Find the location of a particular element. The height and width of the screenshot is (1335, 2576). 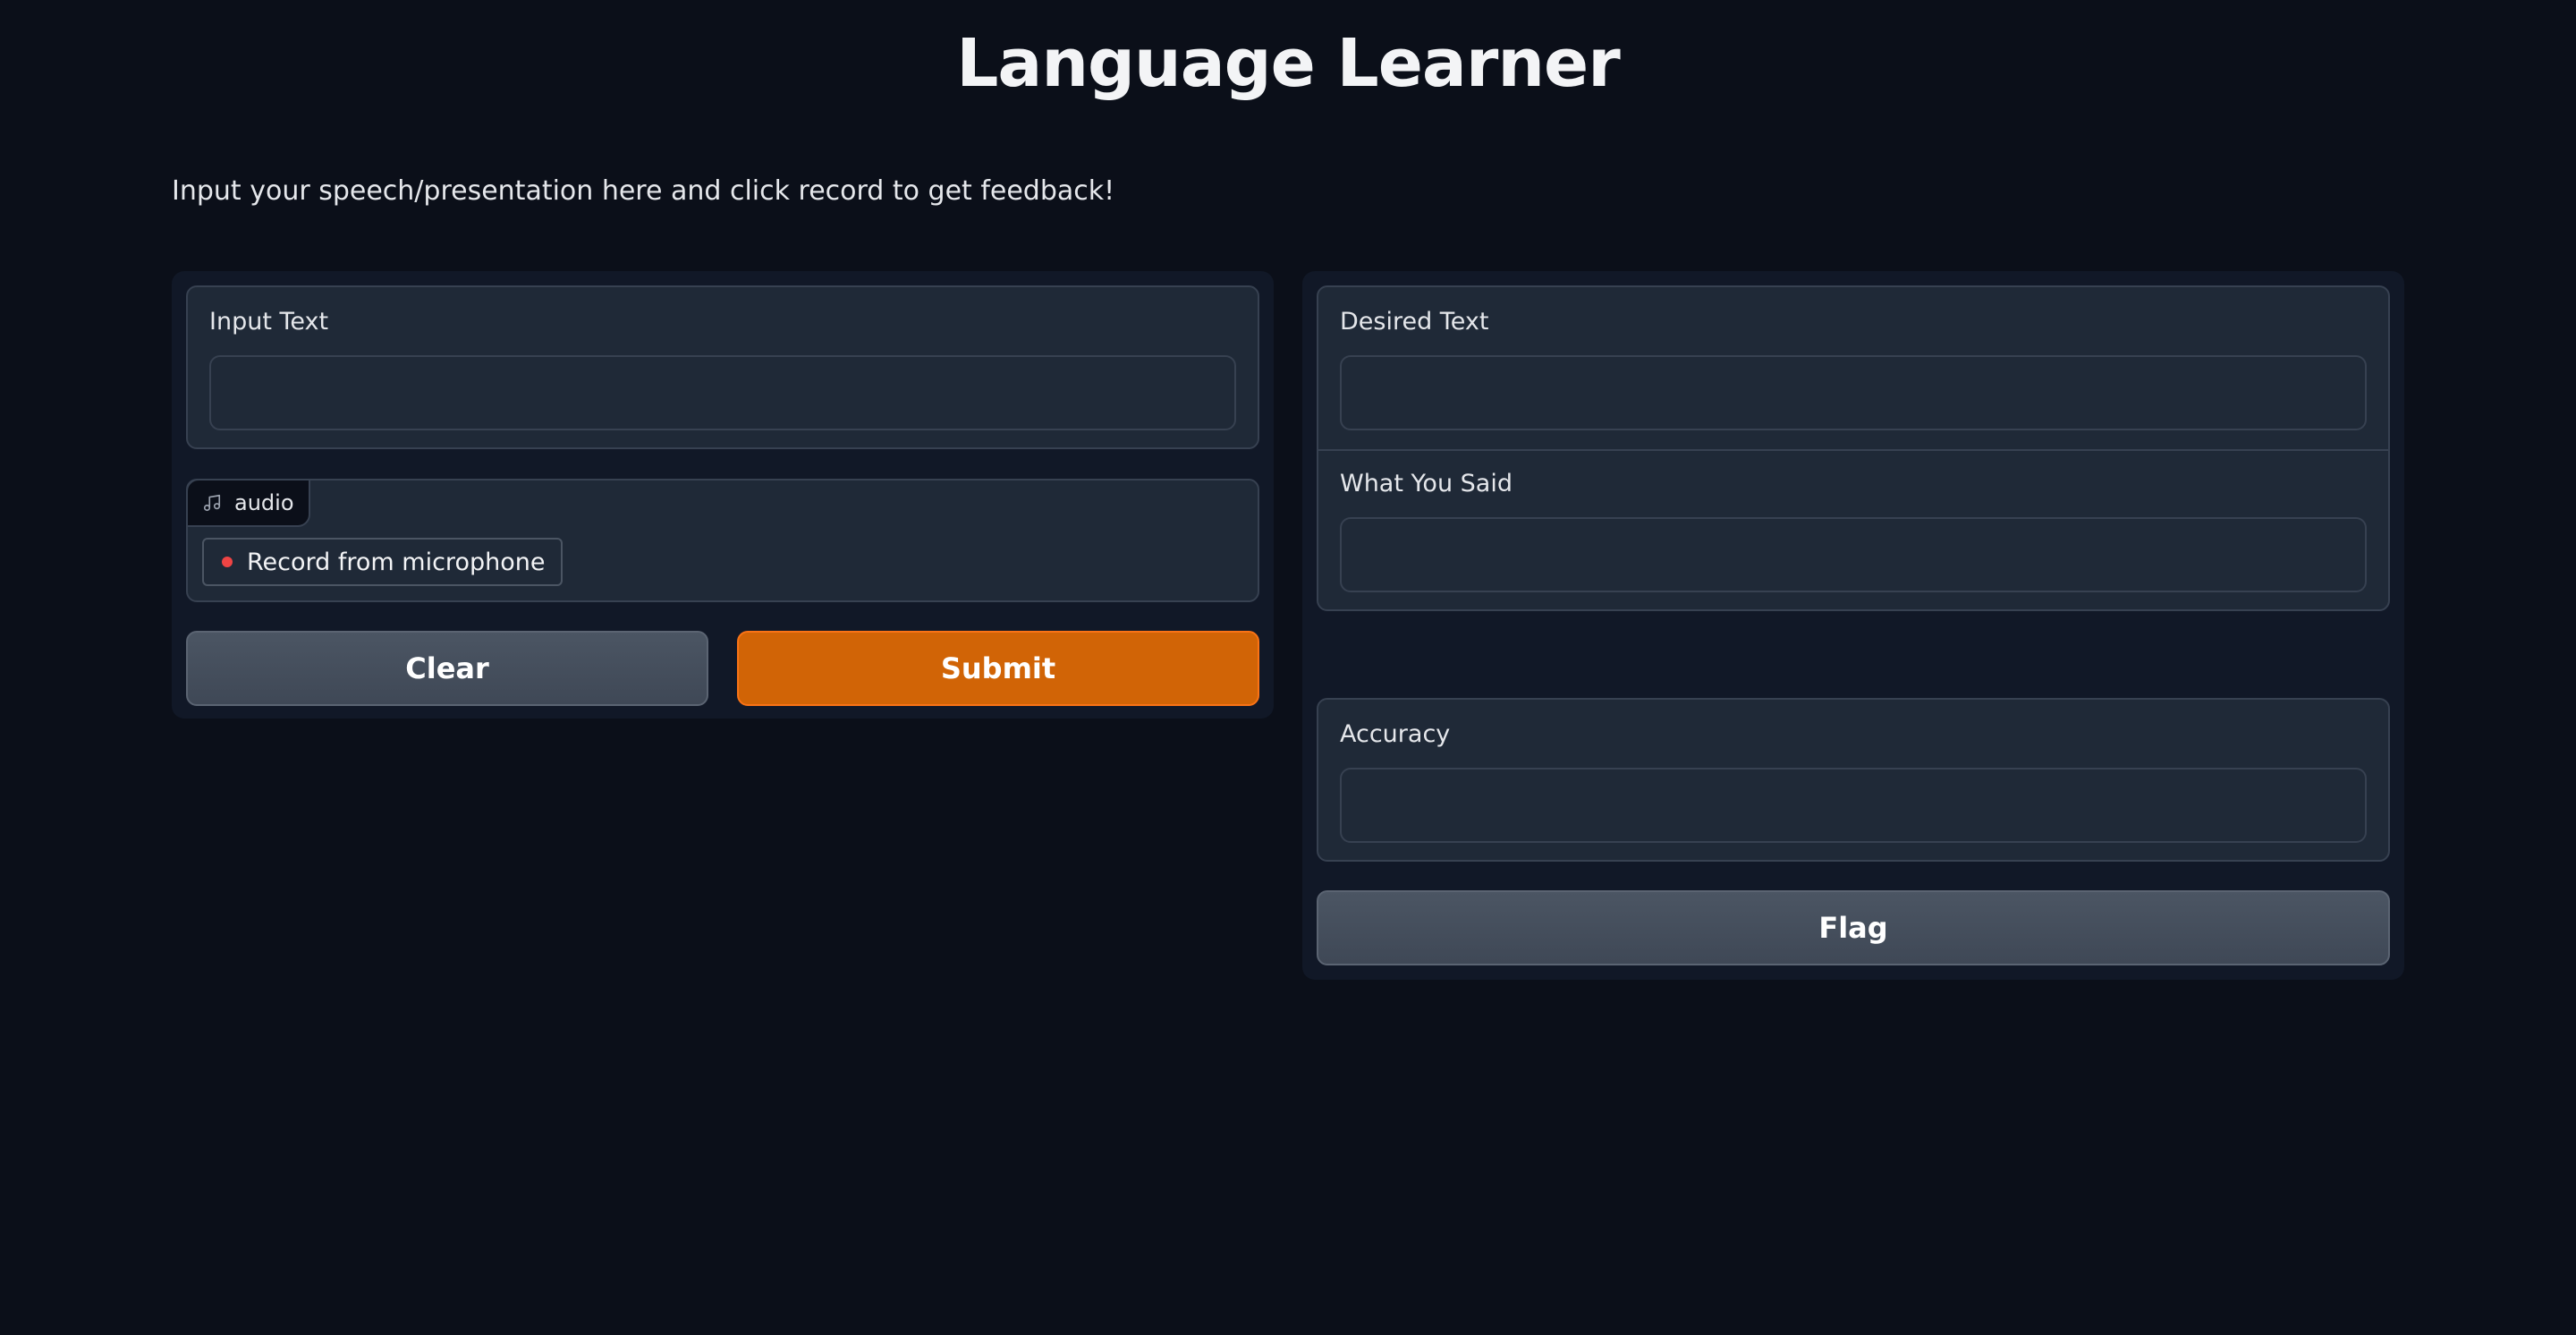

accuracy-field is located at coordinates (1853, 805).